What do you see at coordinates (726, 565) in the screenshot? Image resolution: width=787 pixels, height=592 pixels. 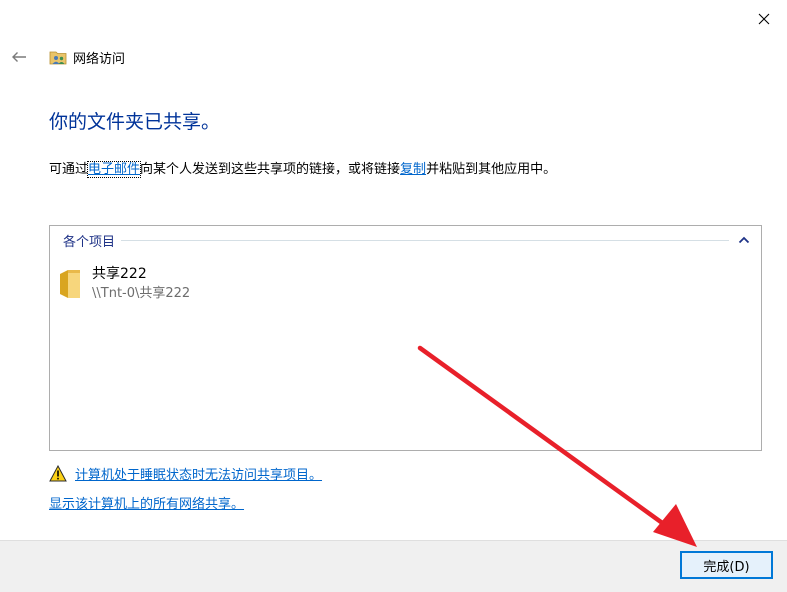 I see `finish-button: 完成(D)` at bounding box center [726, 565].